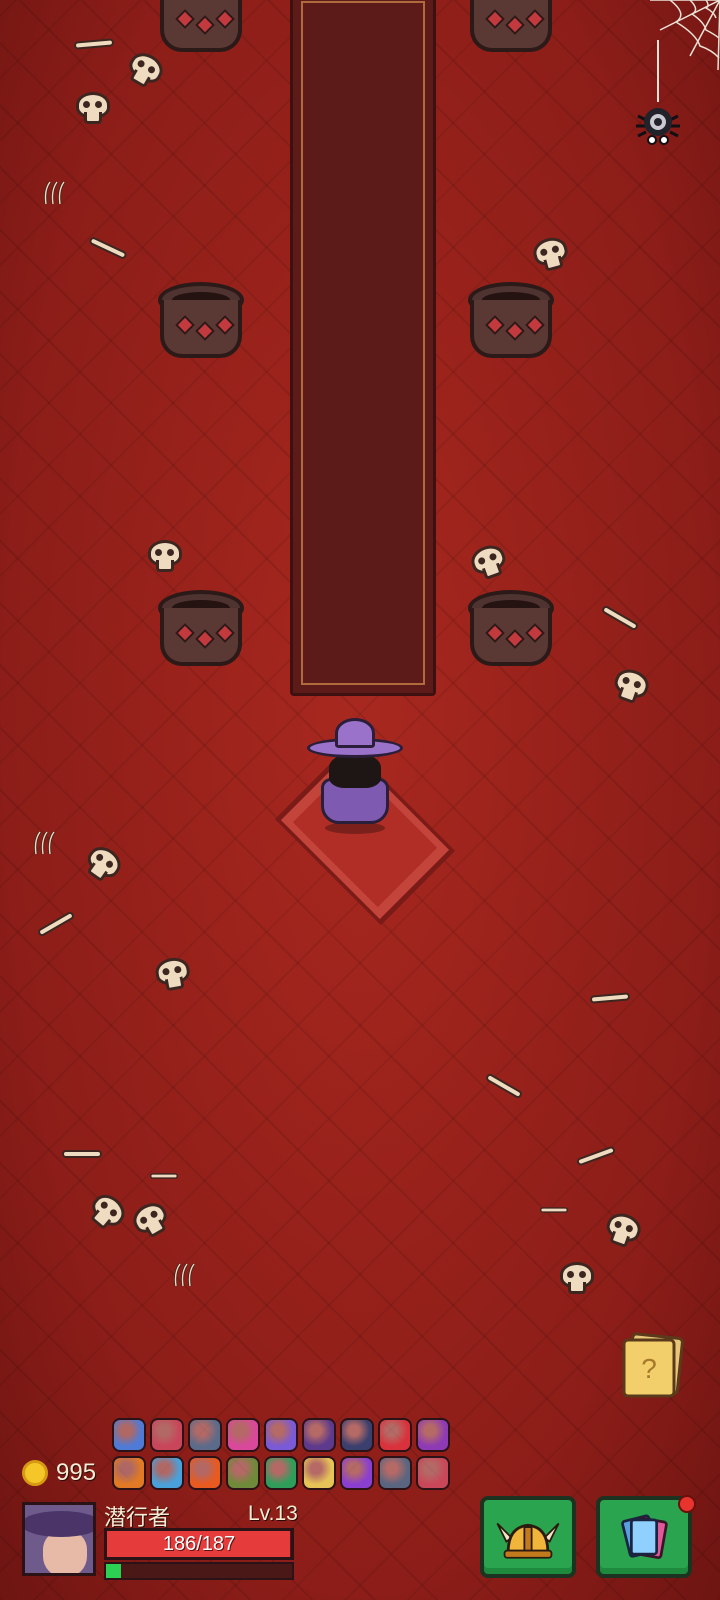  Describe the element at coordinates (76, 1472) in the screenshot. I see `coin-value: 995` at that location.